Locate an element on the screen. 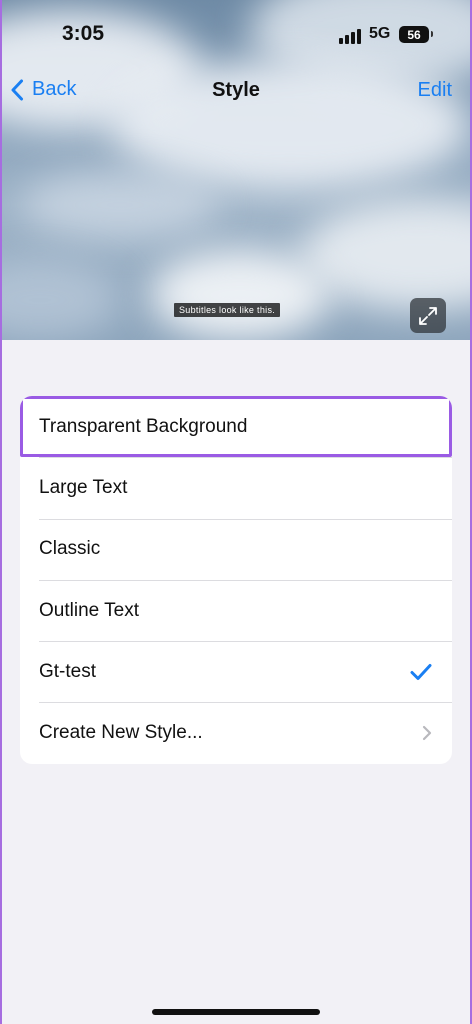  style-option-gt-test: Gt-test is located at coordinates (236, 671).